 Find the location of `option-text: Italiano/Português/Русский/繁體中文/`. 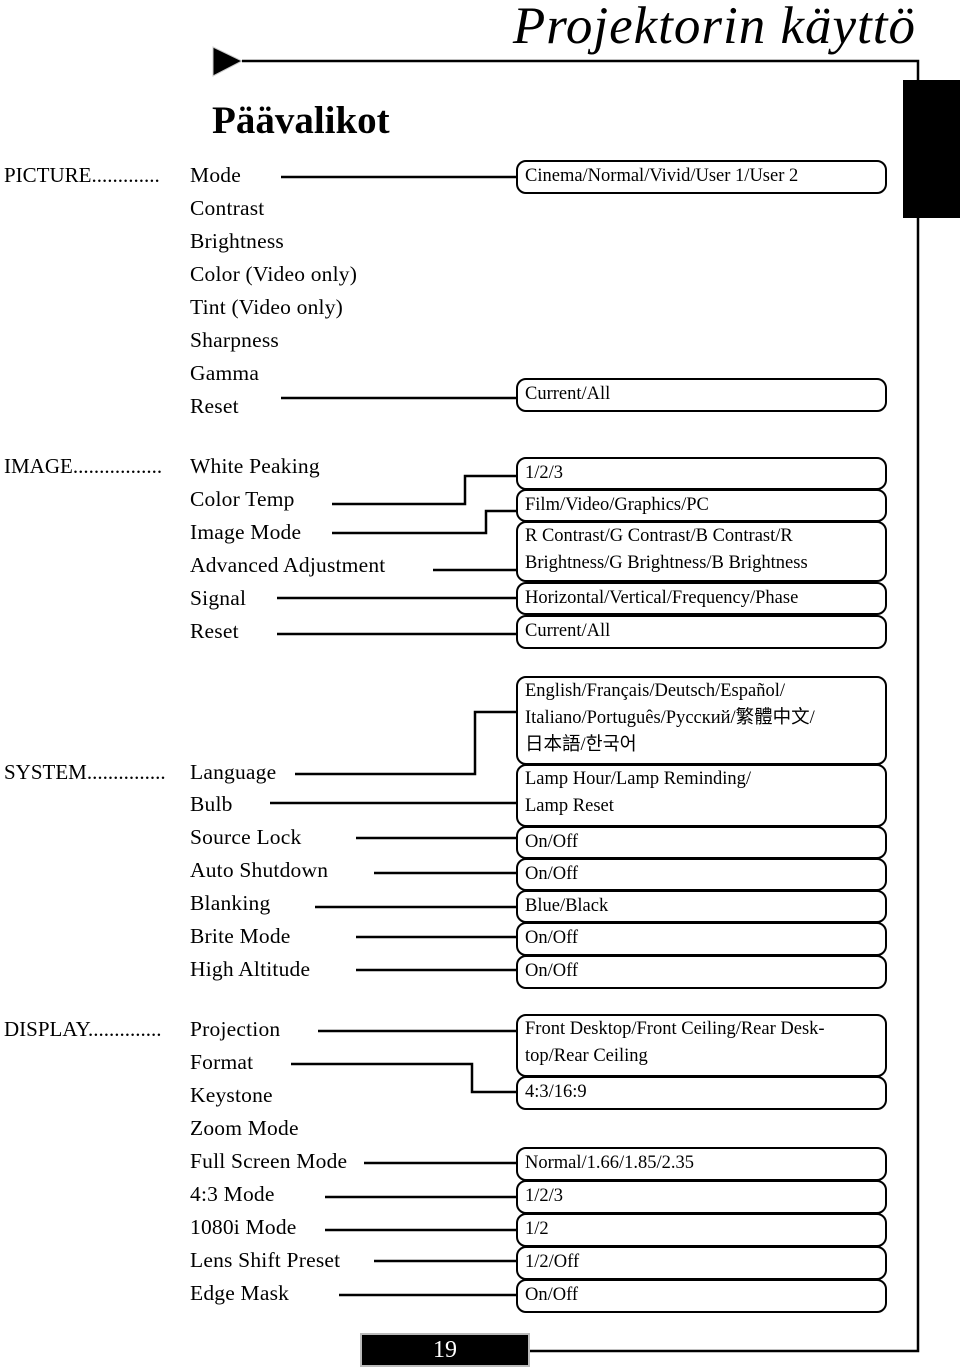

option-text: Italiano/Português/Русский/繁體中文/ is located at coordinates (670, 718).